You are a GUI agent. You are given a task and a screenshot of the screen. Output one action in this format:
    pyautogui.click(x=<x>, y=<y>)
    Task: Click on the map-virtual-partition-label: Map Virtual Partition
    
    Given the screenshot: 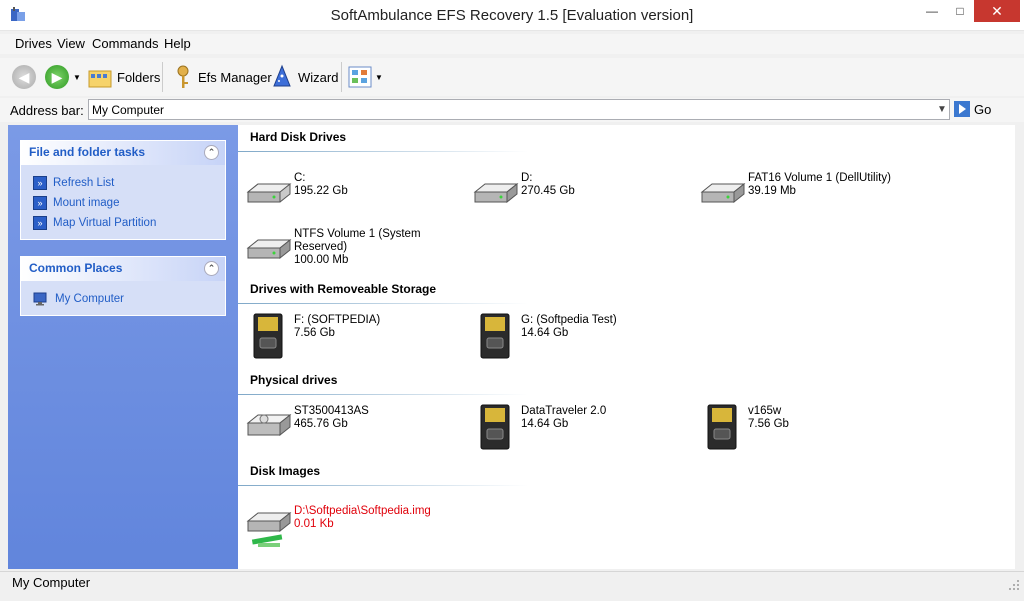 What is the action you would take?
    pyautogui.click(x=105, y=223)
    